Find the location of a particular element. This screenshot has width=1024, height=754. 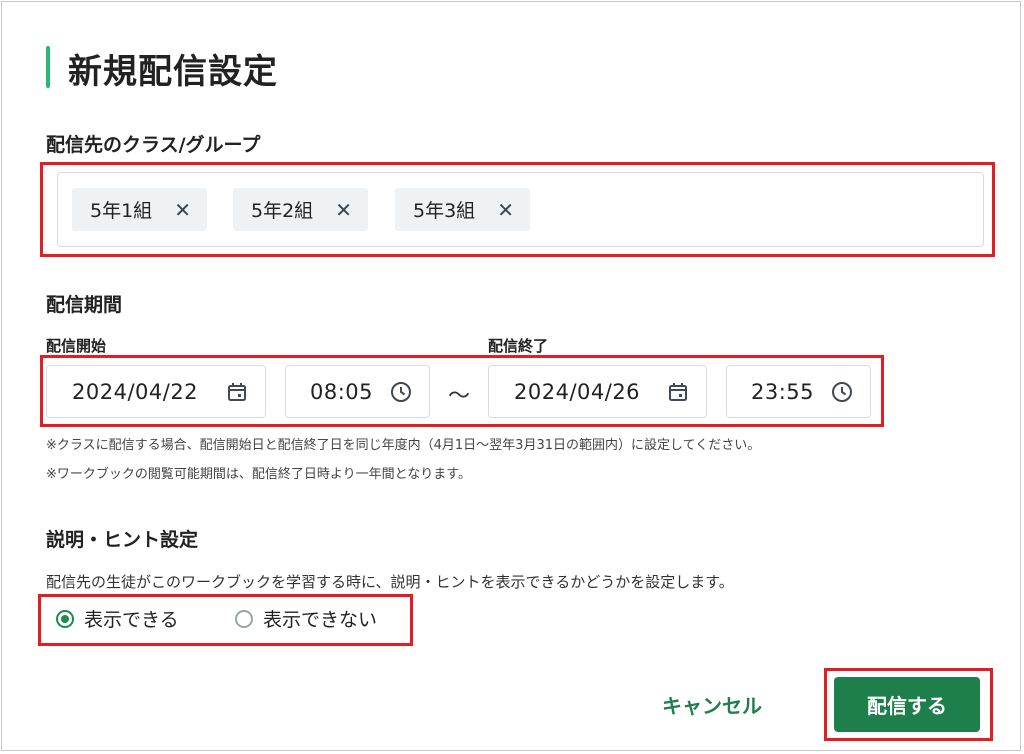

radio-show: 表示できる is located at coordinates (117, 618).